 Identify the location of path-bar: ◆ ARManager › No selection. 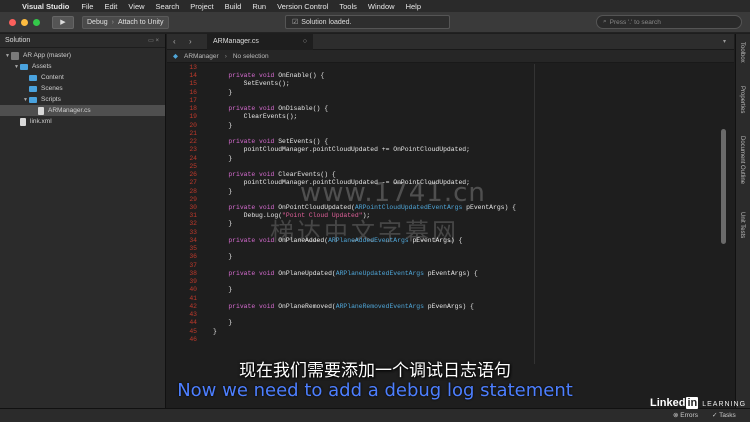
(450, 56).